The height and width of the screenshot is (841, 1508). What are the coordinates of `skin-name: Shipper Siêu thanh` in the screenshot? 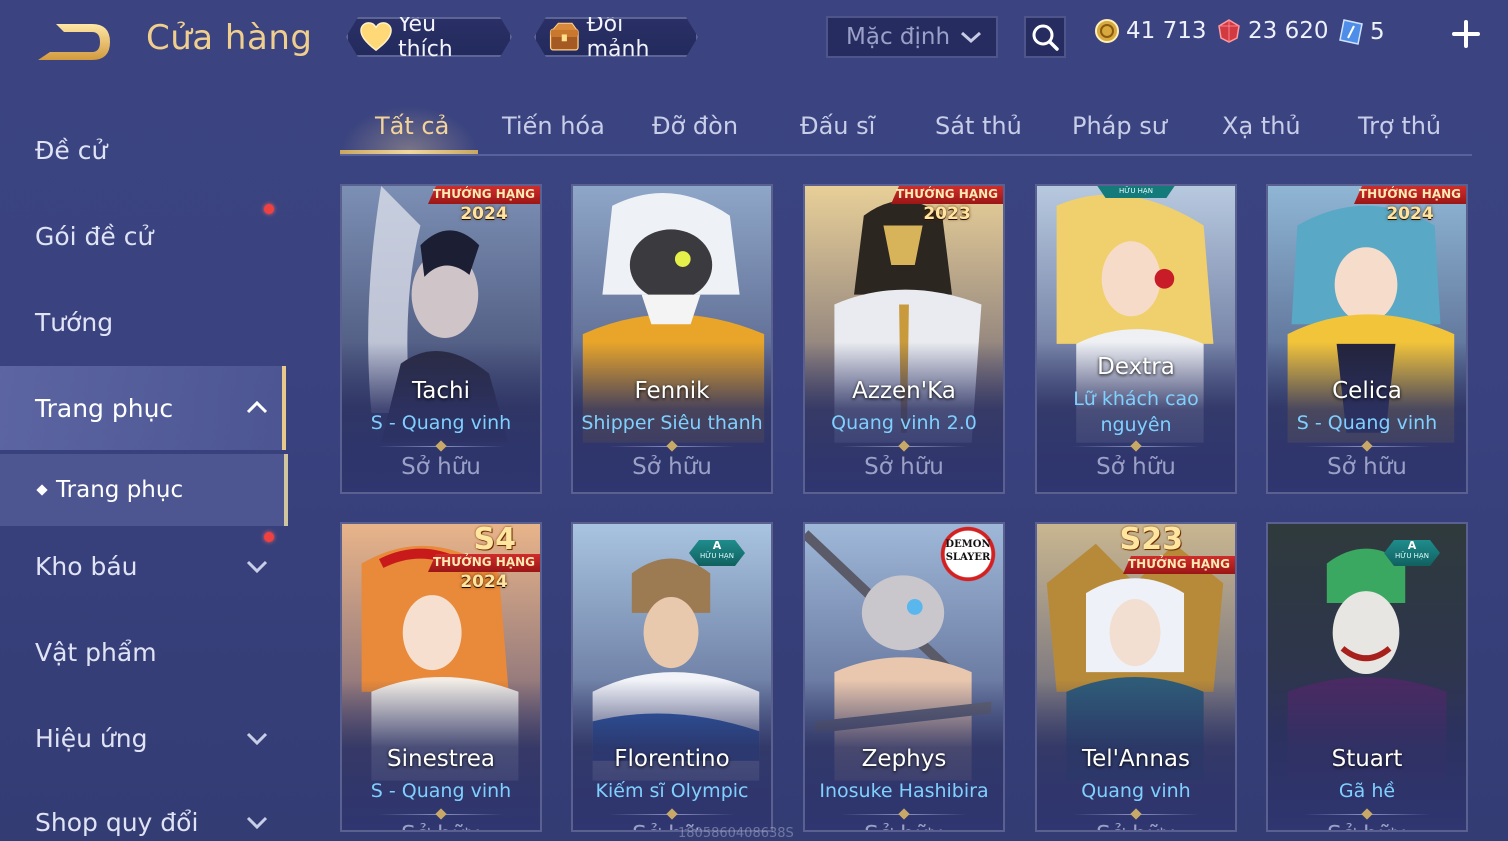 It's located at (672, 423).